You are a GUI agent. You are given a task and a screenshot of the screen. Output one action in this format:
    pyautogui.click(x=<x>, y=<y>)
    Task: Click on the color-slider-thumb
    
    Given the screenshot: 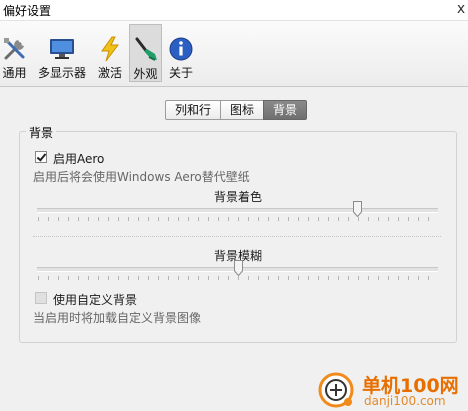 What is the action you would take?
    pyautogui.click(x=357, y=209)
    